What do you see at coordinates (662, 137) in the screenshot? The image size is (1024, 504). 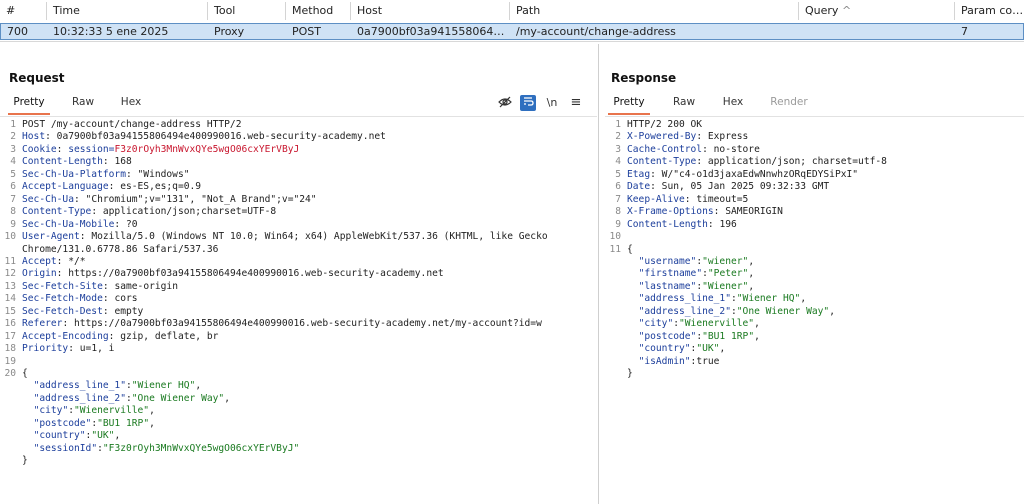 I see `header-name: X-Powered-By` at bounding box center [662, 137].